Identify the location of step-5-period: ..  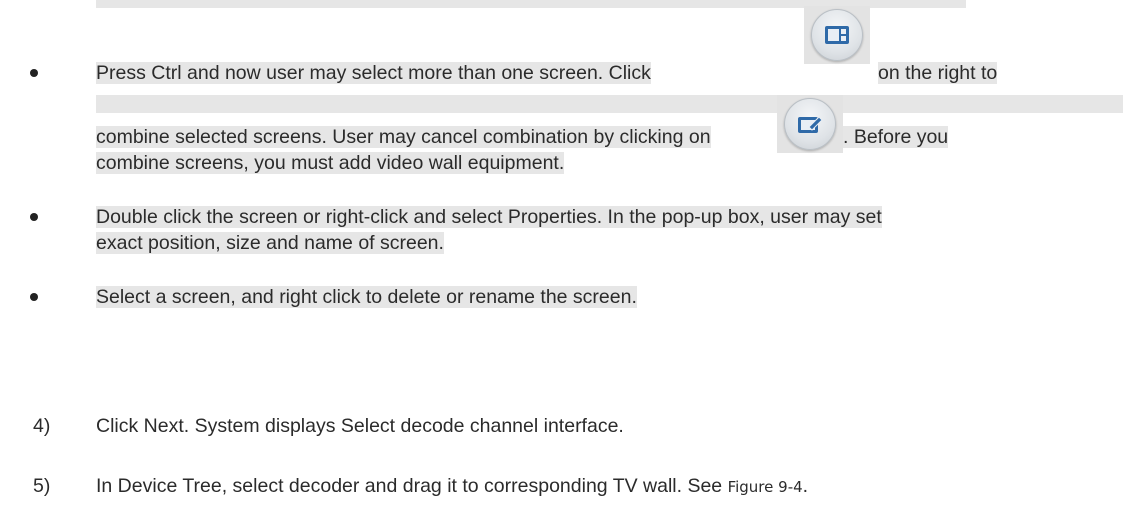
(805, 486).